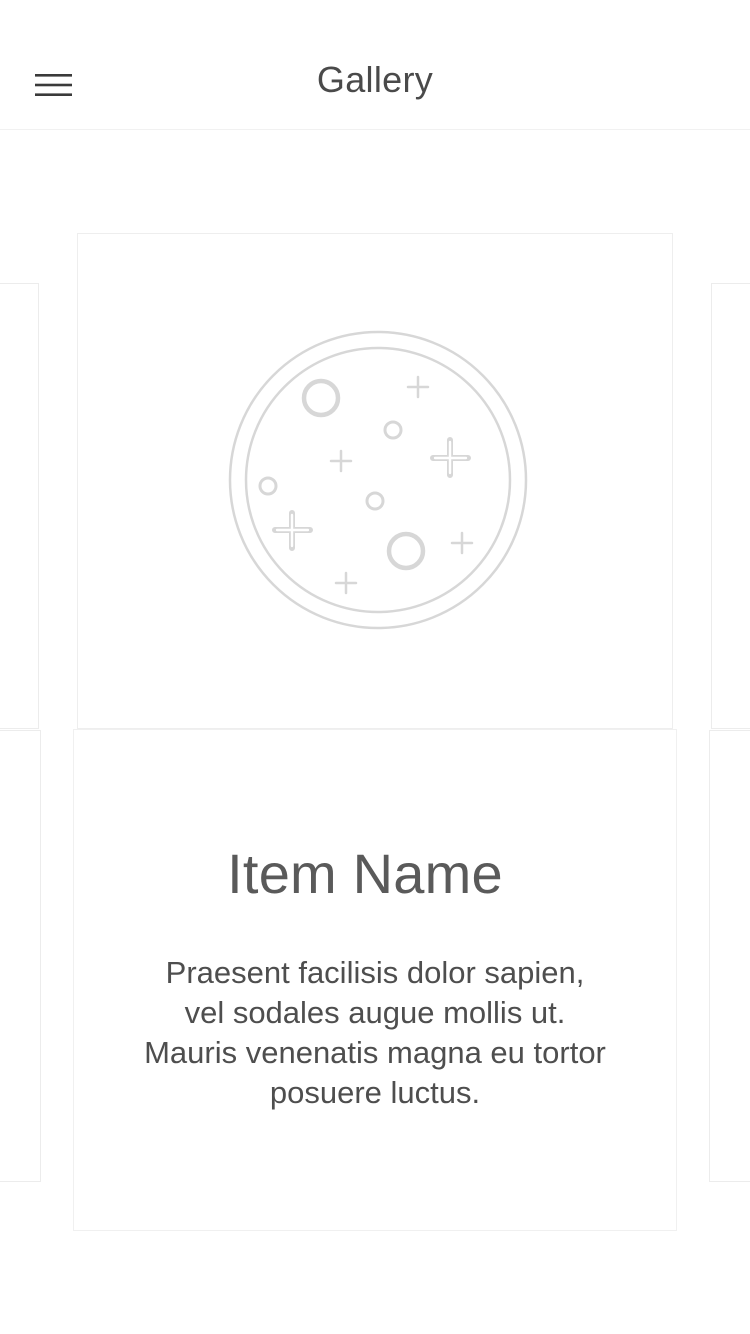  I want to click on page-title: Gallery, so click(375, 79).